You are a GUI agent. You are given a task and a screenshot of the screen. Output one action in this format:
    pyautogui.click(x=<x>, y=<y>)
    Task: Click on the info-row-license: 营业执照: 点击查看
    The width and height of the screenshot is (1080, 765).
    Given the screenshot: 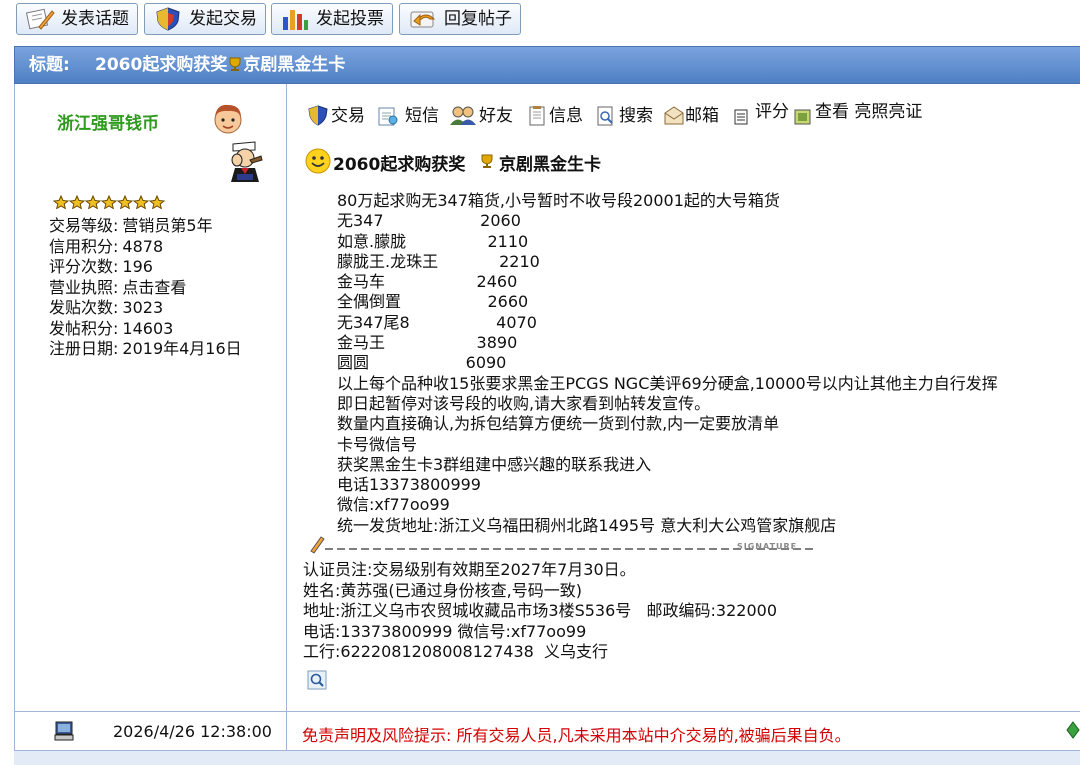 What is the action you would take?
    pyautogui.click(x=145, y=288)
    